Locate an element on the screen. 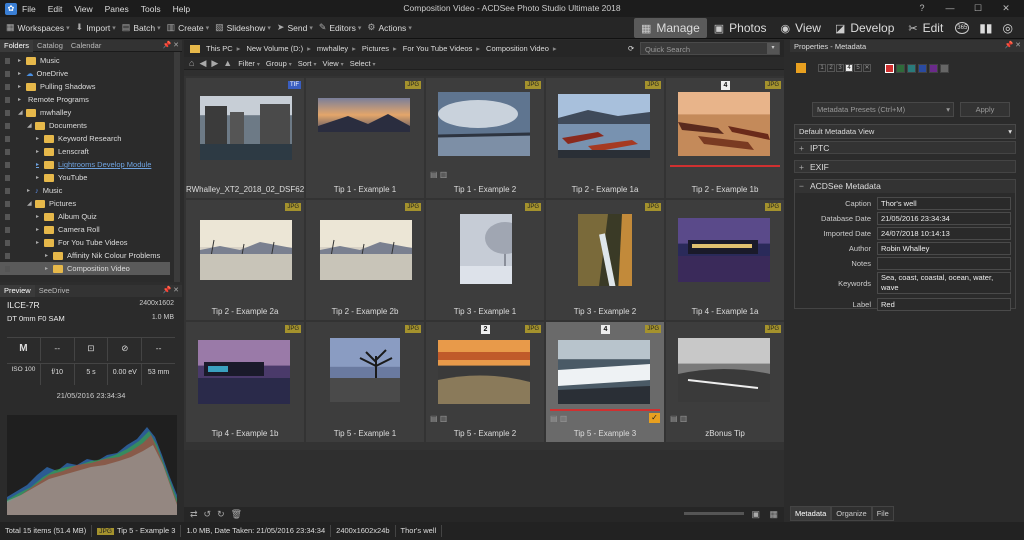 This screenshot has height=540, width=1024. tree-item: ▸ Album Quiz is located at coordinates (85, 216).